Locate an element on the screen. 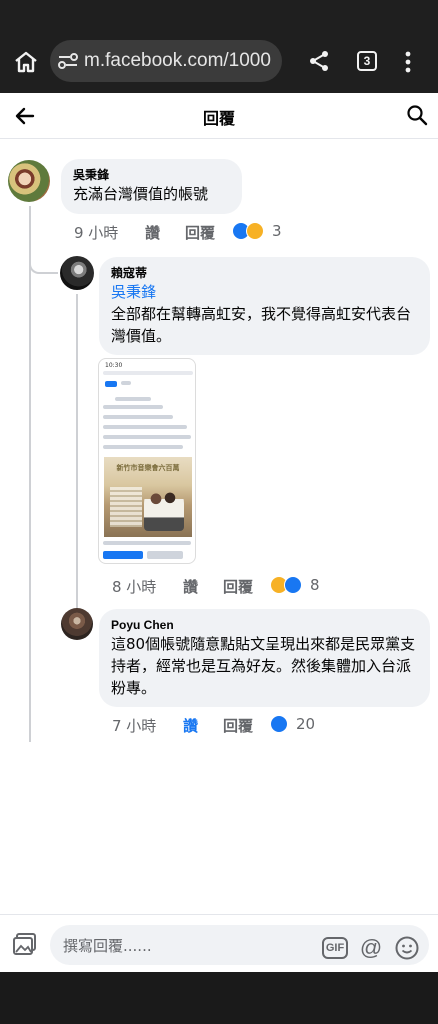 Image resolution: width=438 pixels, height=1024 pixels. comment-bubble: 吳秉鋒 充滿台灣價值的帳號 is located at coordinates (151, 186).